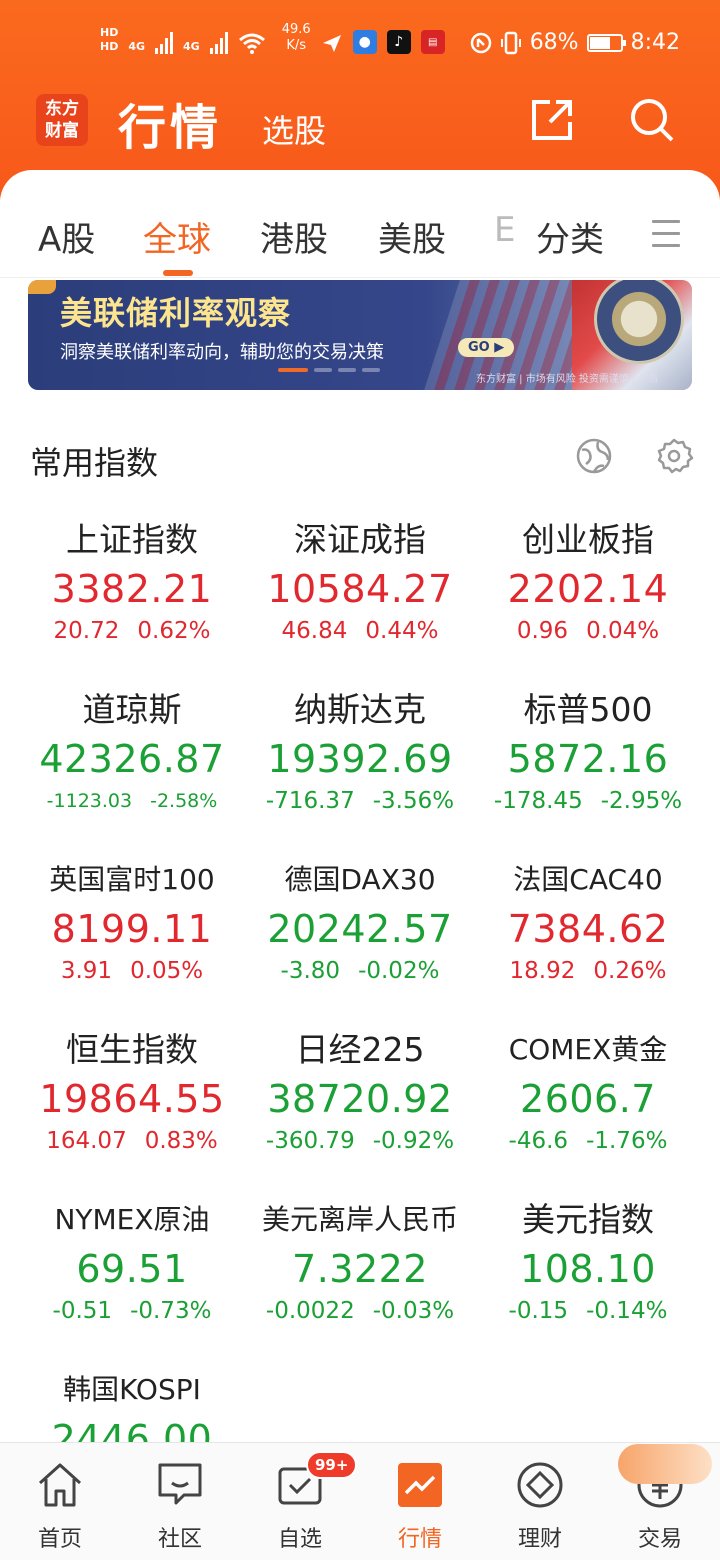 This screenshot has height=1560, width=720. What do you see at coordinates (540, 1506) in the screenshot?
I see `nav-wealth: 理财` at bounding box center [540, 1506].